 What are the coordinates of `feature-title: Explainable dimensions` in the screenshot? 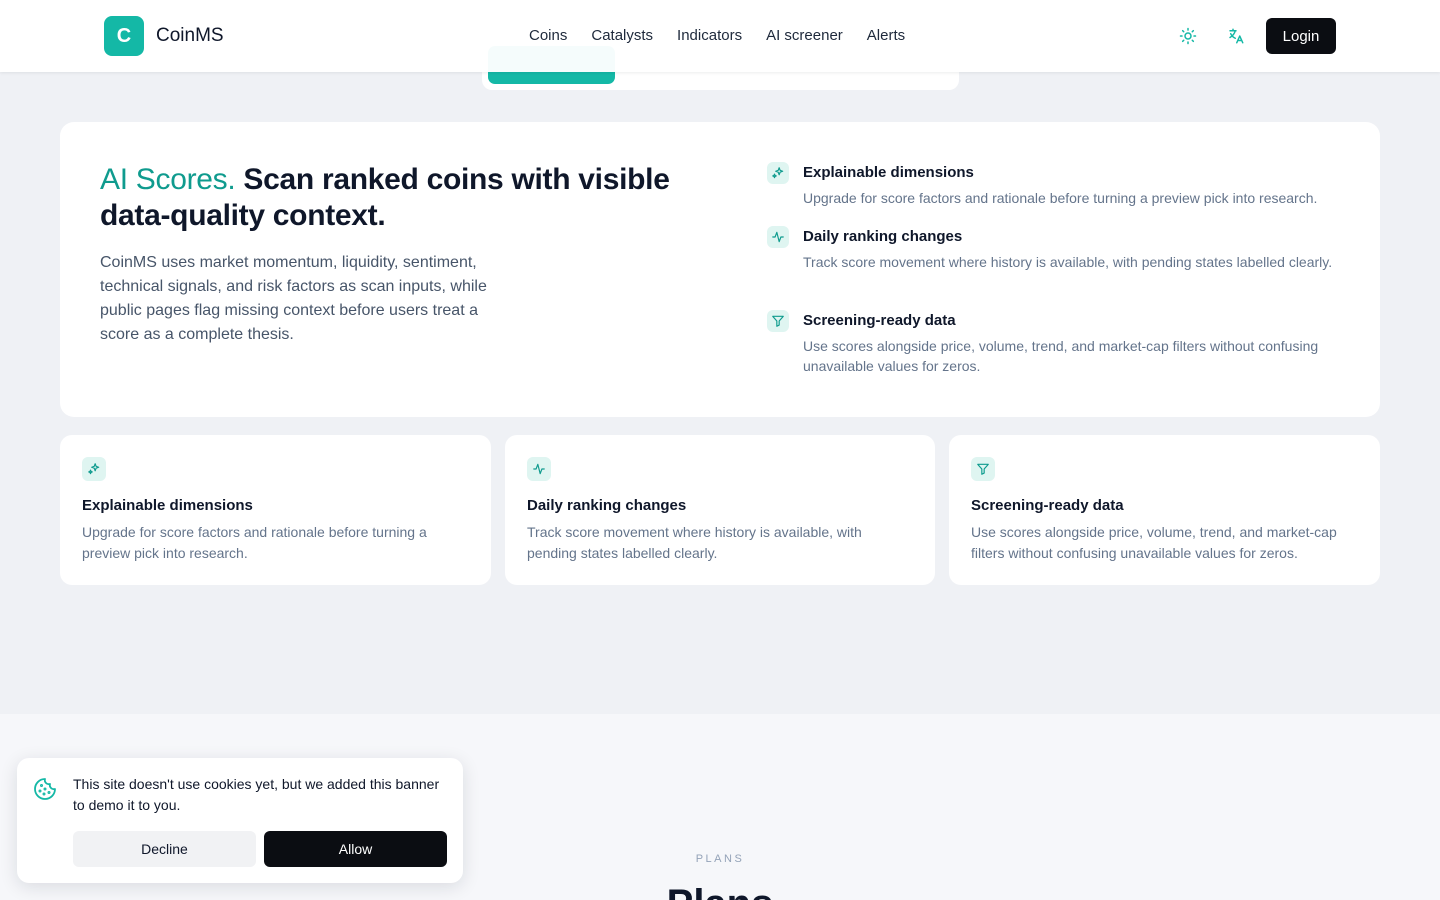 It's located at (888, 172).